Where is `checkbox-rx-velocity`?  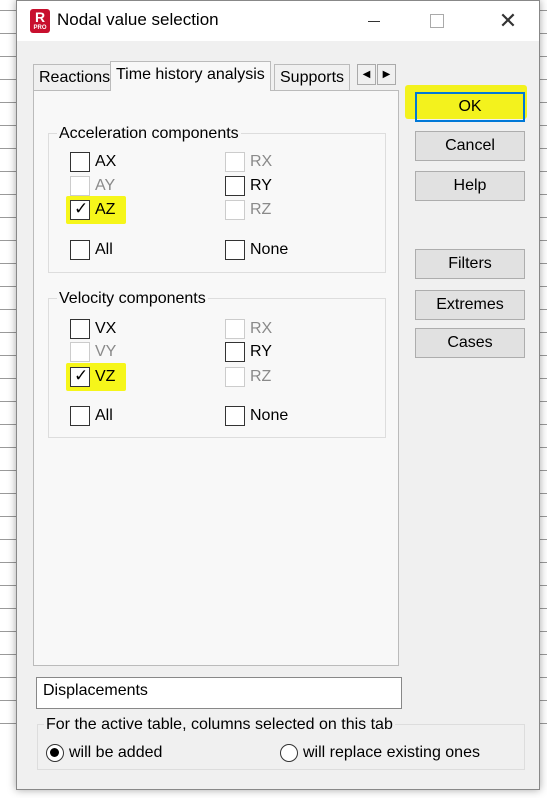
checkbox-rx-velocity is located at coordinates (235, 329).